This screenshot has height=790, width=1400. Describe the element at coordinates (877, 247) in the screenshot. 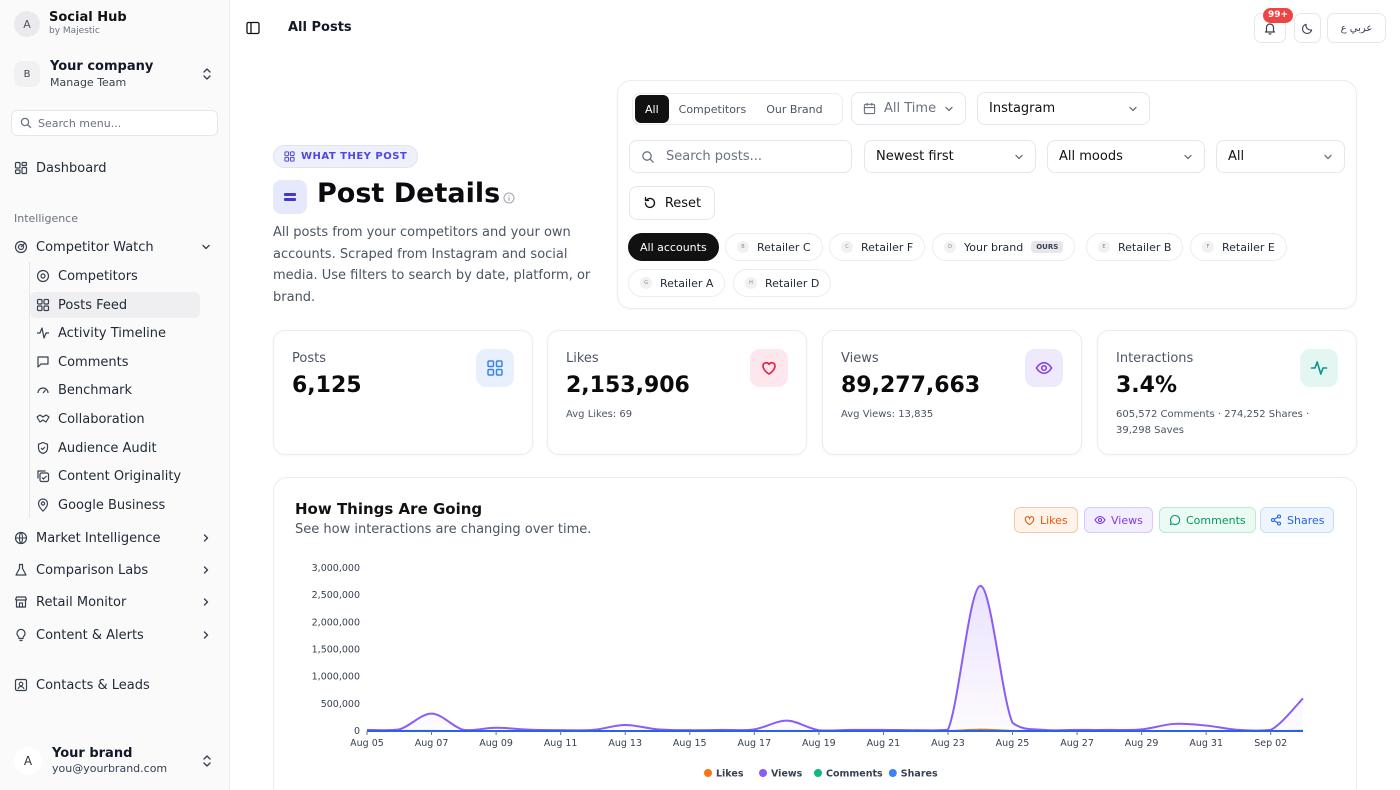

I see `account-chip: C Retailer F` at that location.